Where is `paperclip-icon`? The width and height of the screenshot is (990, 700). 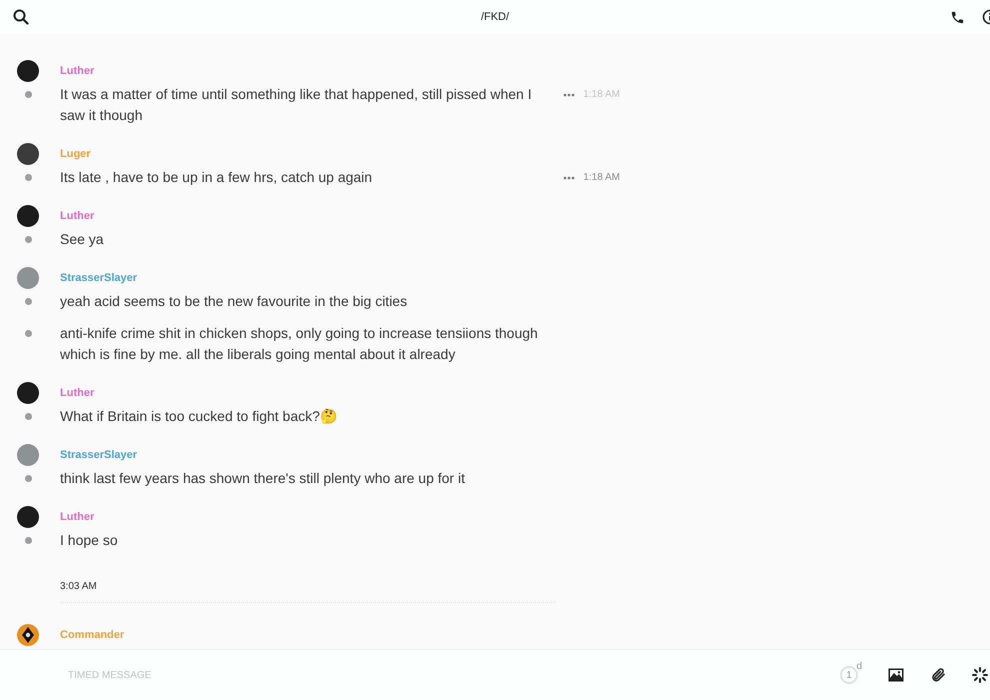 paperclip-icon is located at coordinates (938, 675).